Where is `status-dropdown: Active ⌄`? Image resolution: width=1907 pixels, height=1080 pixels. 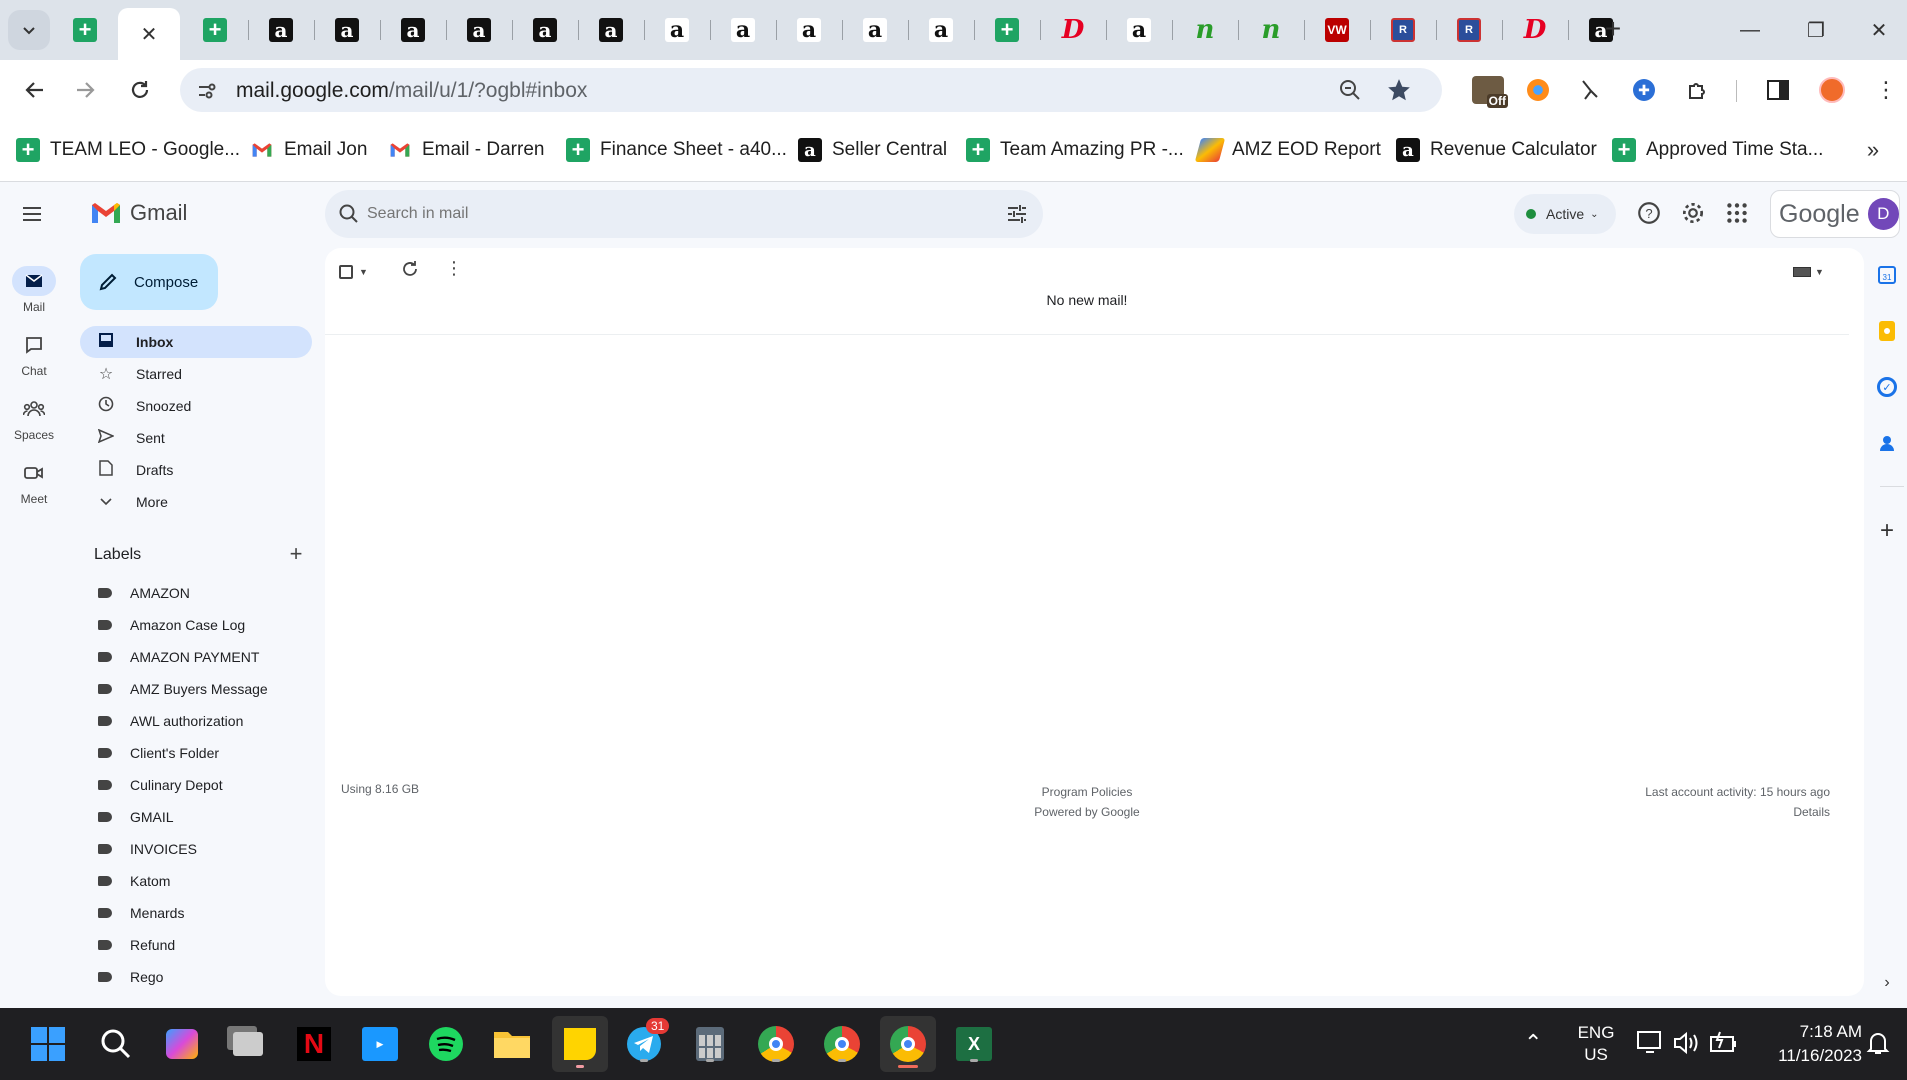 status-dropdown: Active ⌄ is located at coordinates (1565, 214).